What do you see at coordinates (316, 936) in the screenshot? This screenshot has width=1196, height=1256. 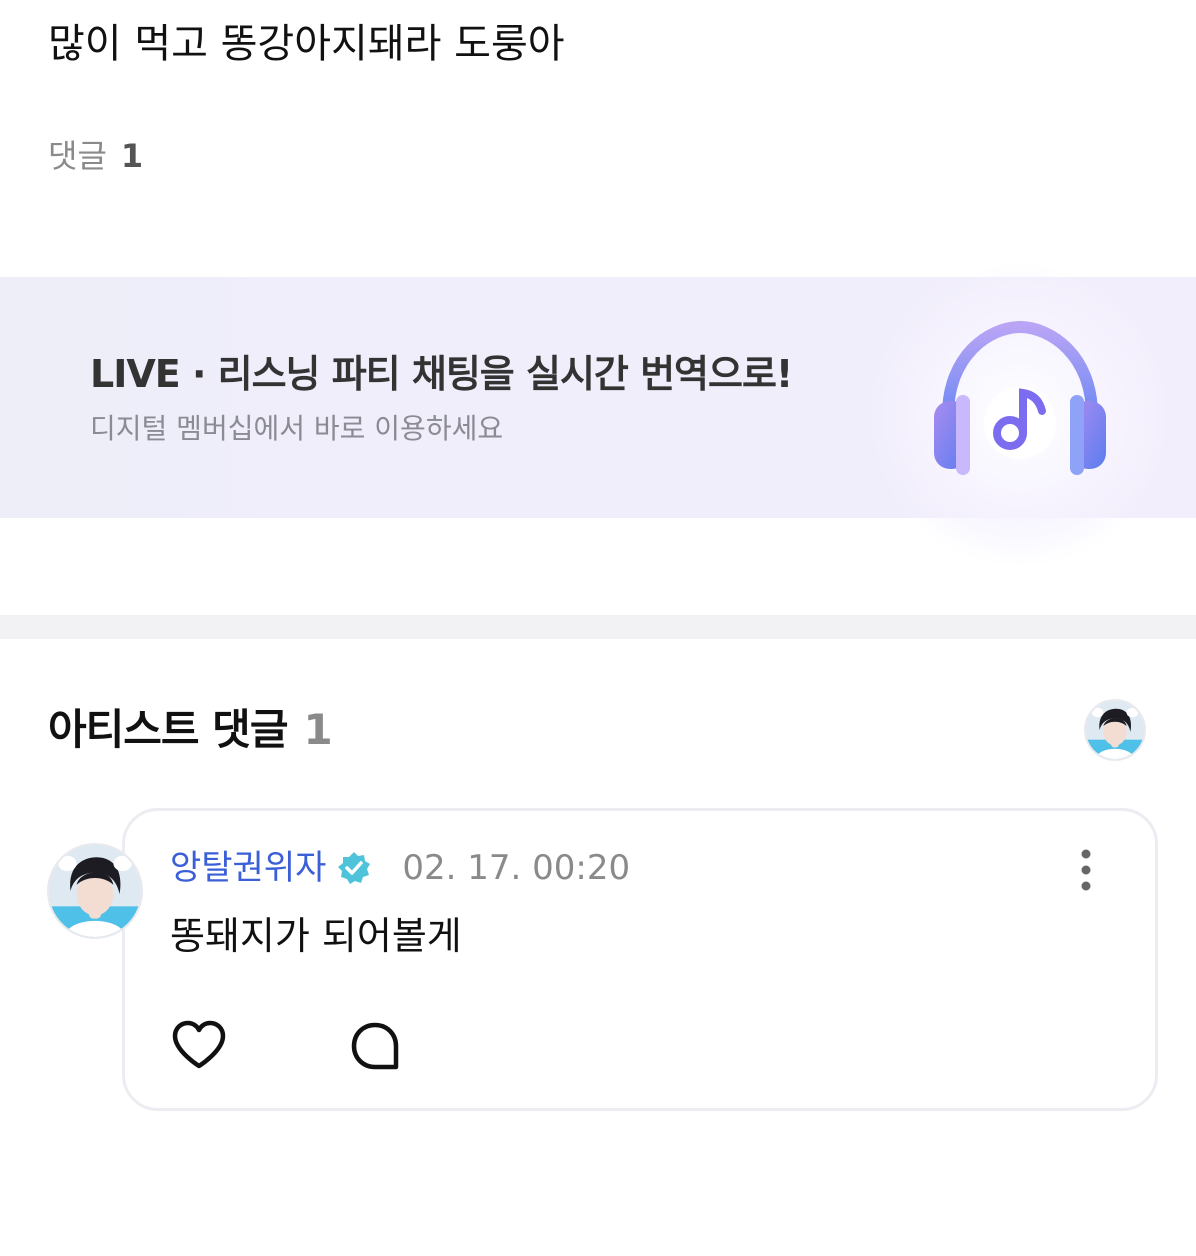 I see `comment-text: 똥돼지가 되어볼게` at bounding box center [316, 936].